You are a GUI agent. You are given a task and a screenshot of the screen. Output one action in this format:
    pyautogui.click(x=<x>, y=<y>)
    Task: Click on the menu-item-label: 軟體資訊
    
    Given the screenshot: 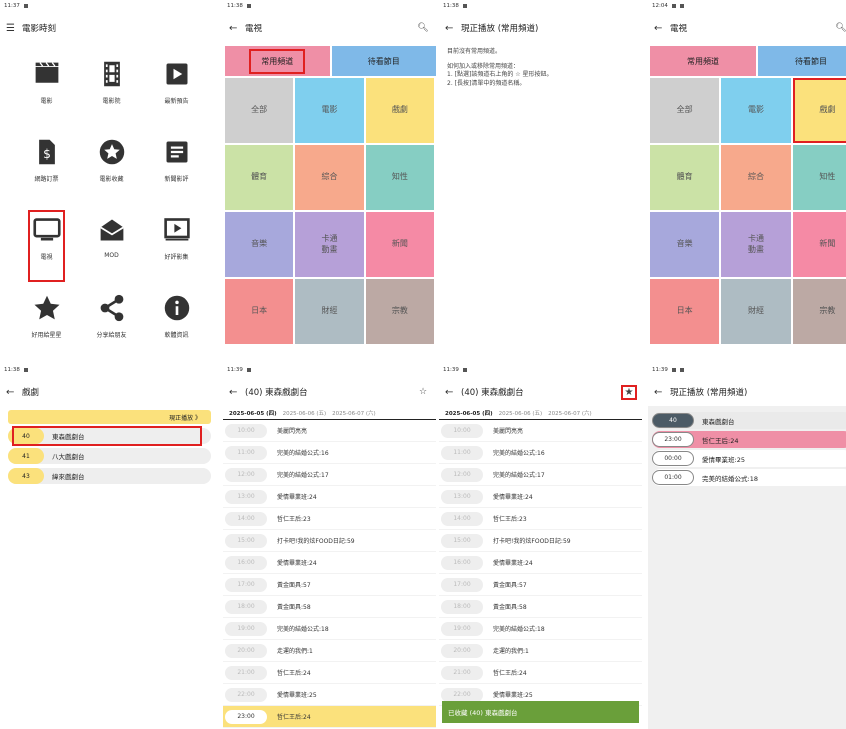 What is the action you would take?
    pyautogui.click(x=176, y=335)
    